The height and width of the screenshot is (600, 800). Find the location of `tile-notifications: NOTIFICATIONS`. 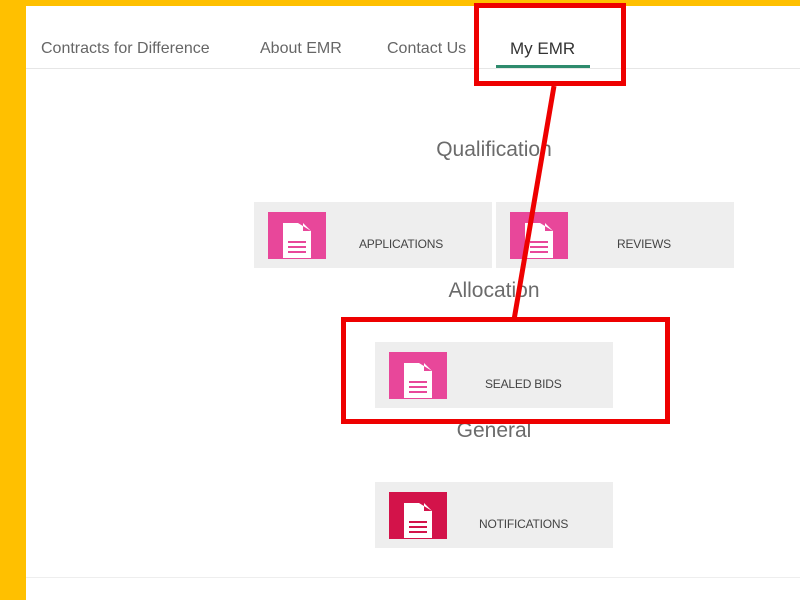

tile-notifications: NOTIFICATIONS is located at coordinates (494, 515).